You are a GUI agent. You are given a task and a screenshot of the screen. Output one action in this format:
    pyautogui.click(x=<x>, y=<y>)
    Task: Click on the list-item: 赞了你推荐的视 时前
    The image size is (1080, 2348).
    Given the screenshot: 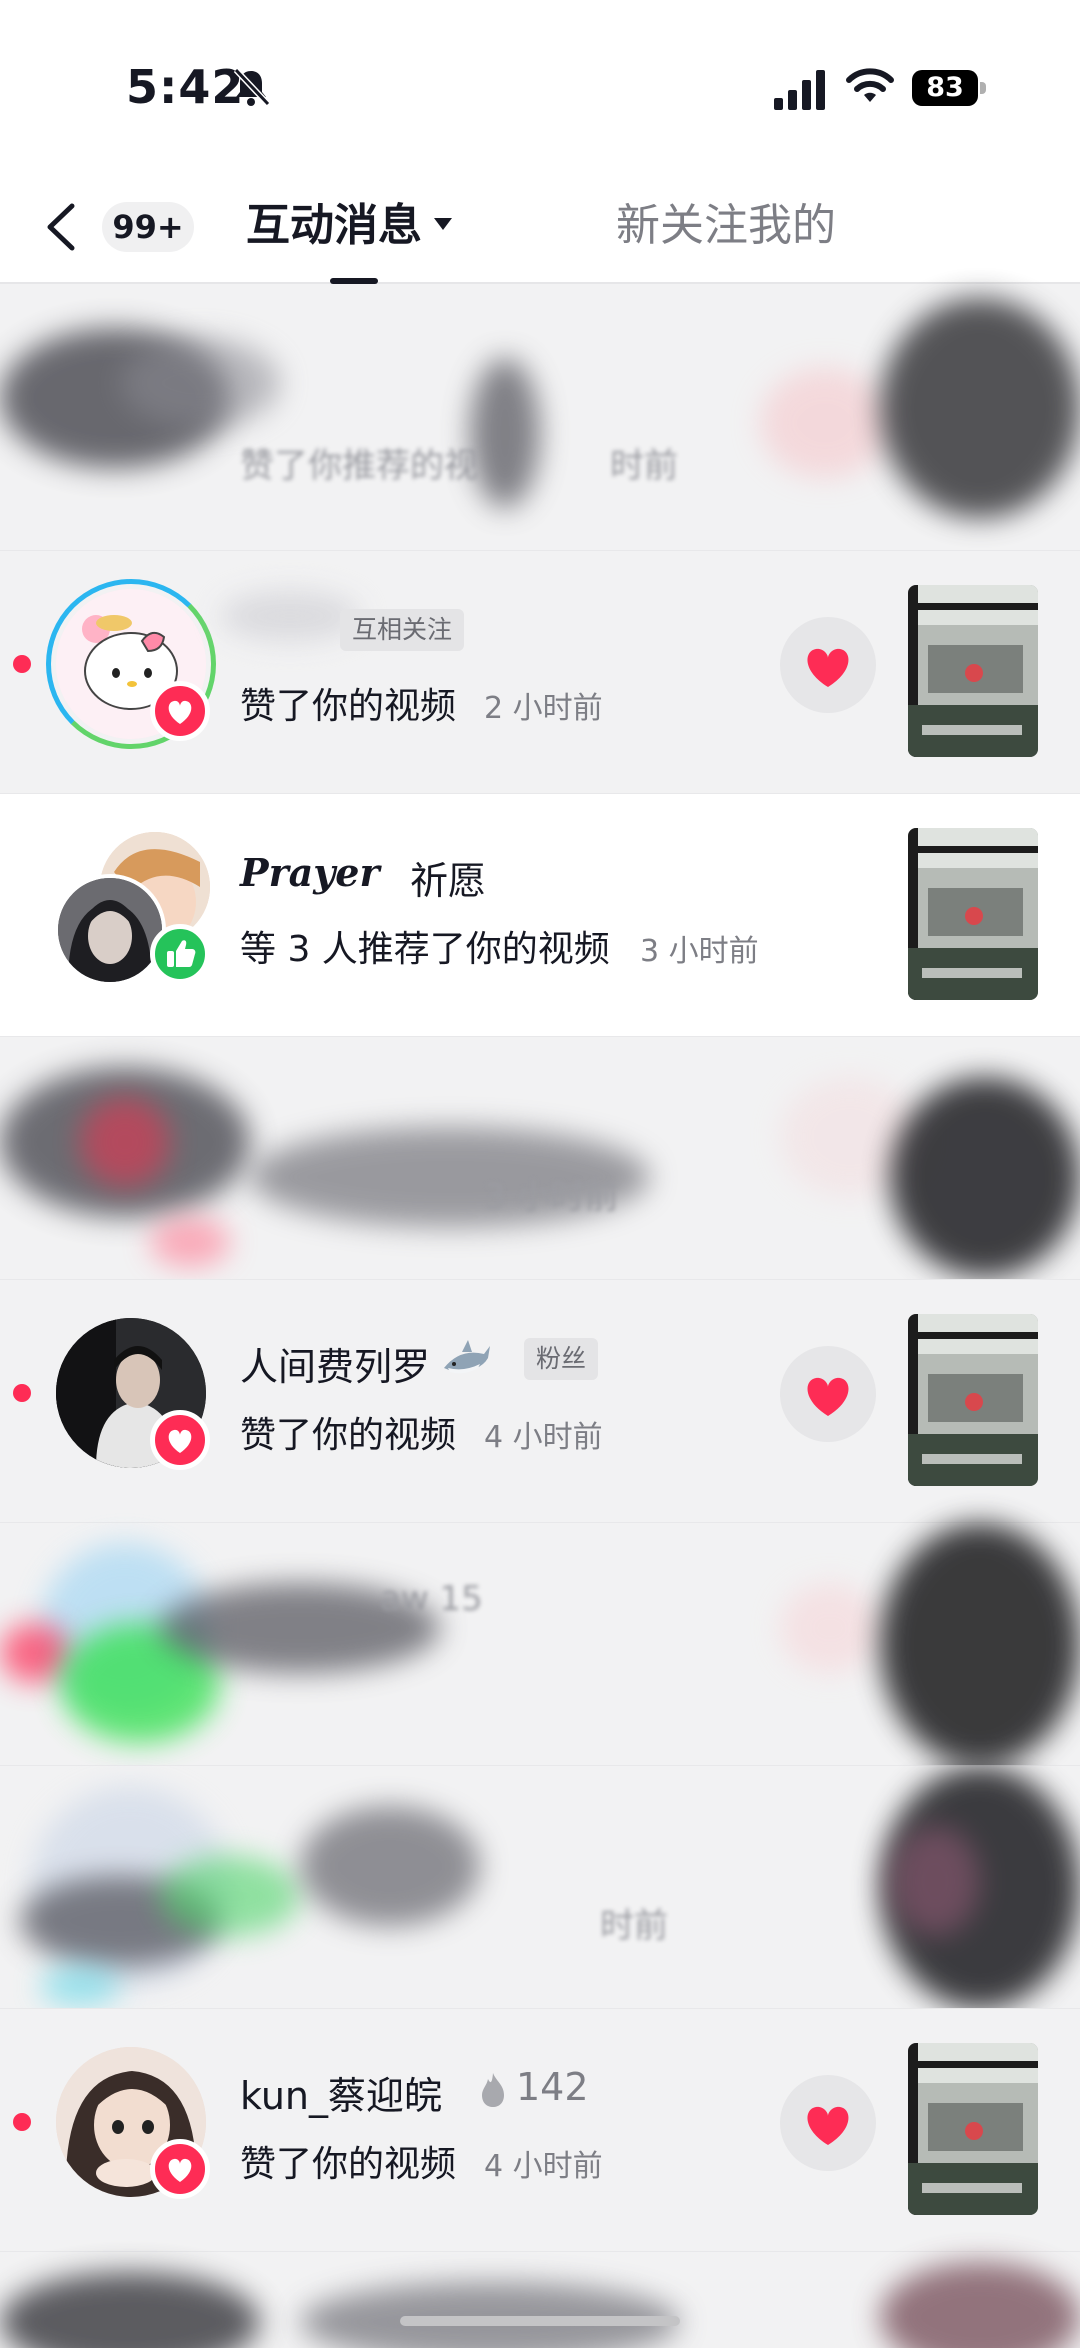 What is the action you would take?
    pyautogui.click(x=540, y=424)
    